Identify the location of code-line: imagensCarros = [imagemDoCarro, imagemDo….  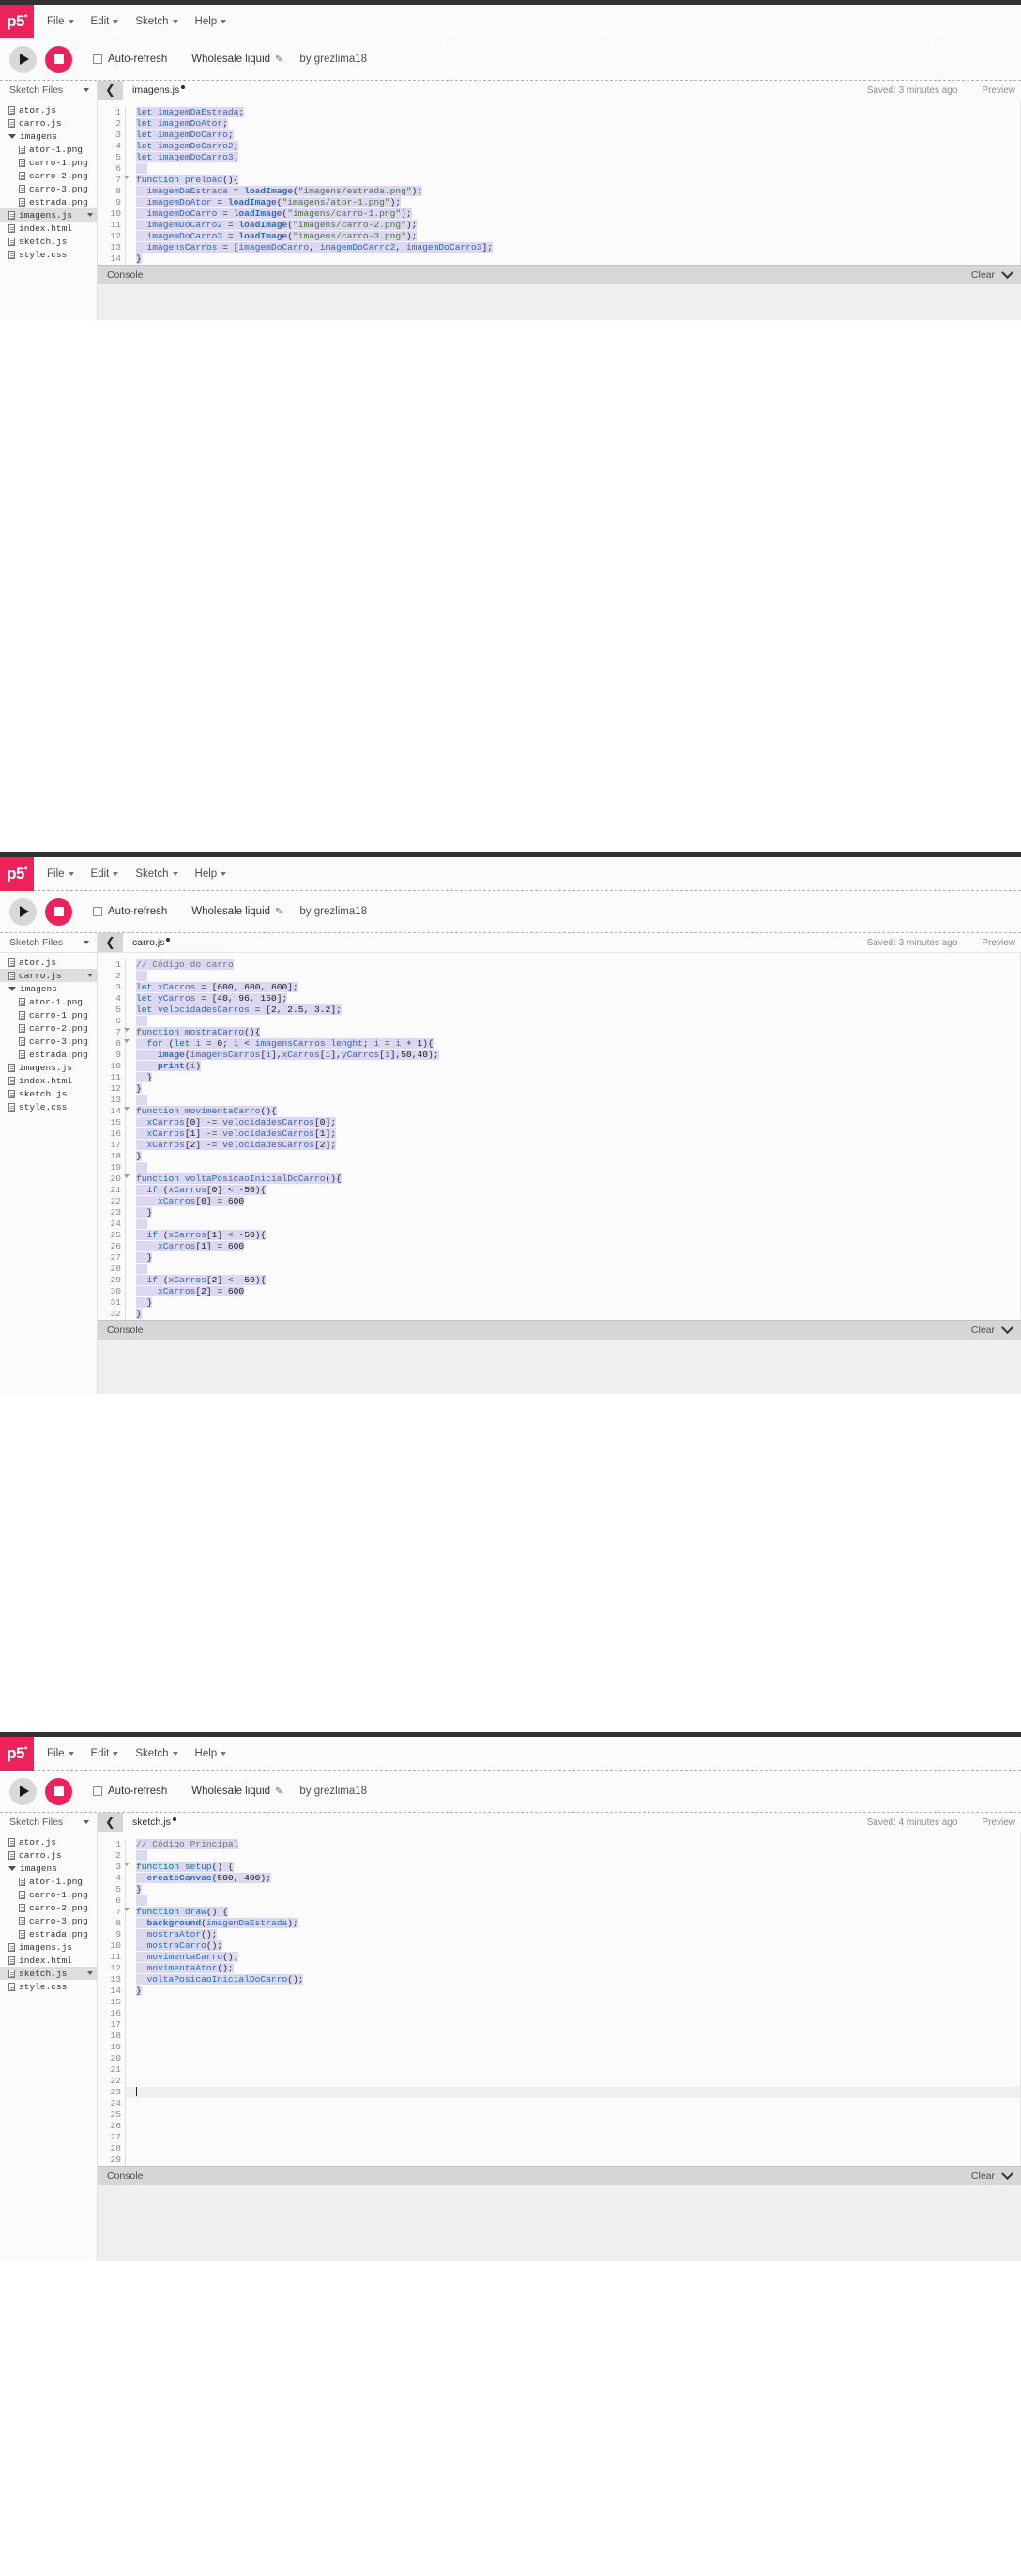
(578, 248).